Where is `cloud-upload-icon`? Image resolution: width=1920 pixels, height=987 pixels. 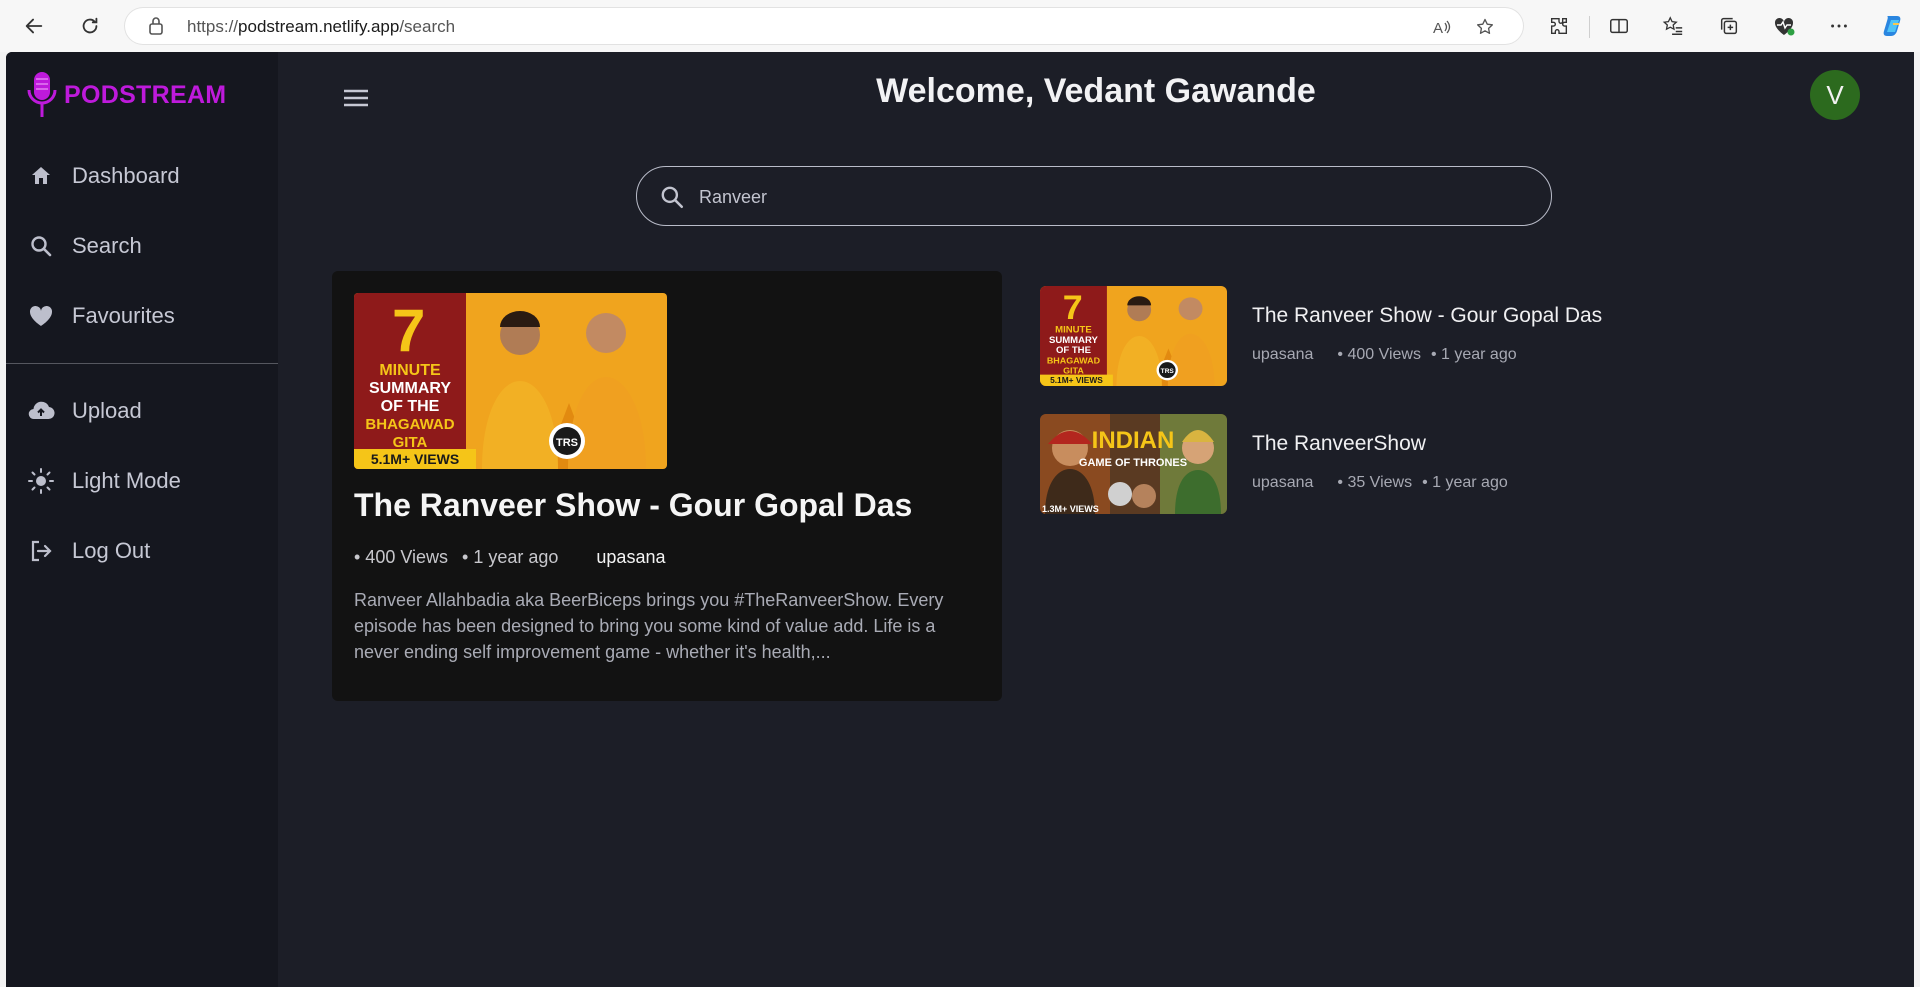
cloud-upload-icon is located at coordinates (41, 411).